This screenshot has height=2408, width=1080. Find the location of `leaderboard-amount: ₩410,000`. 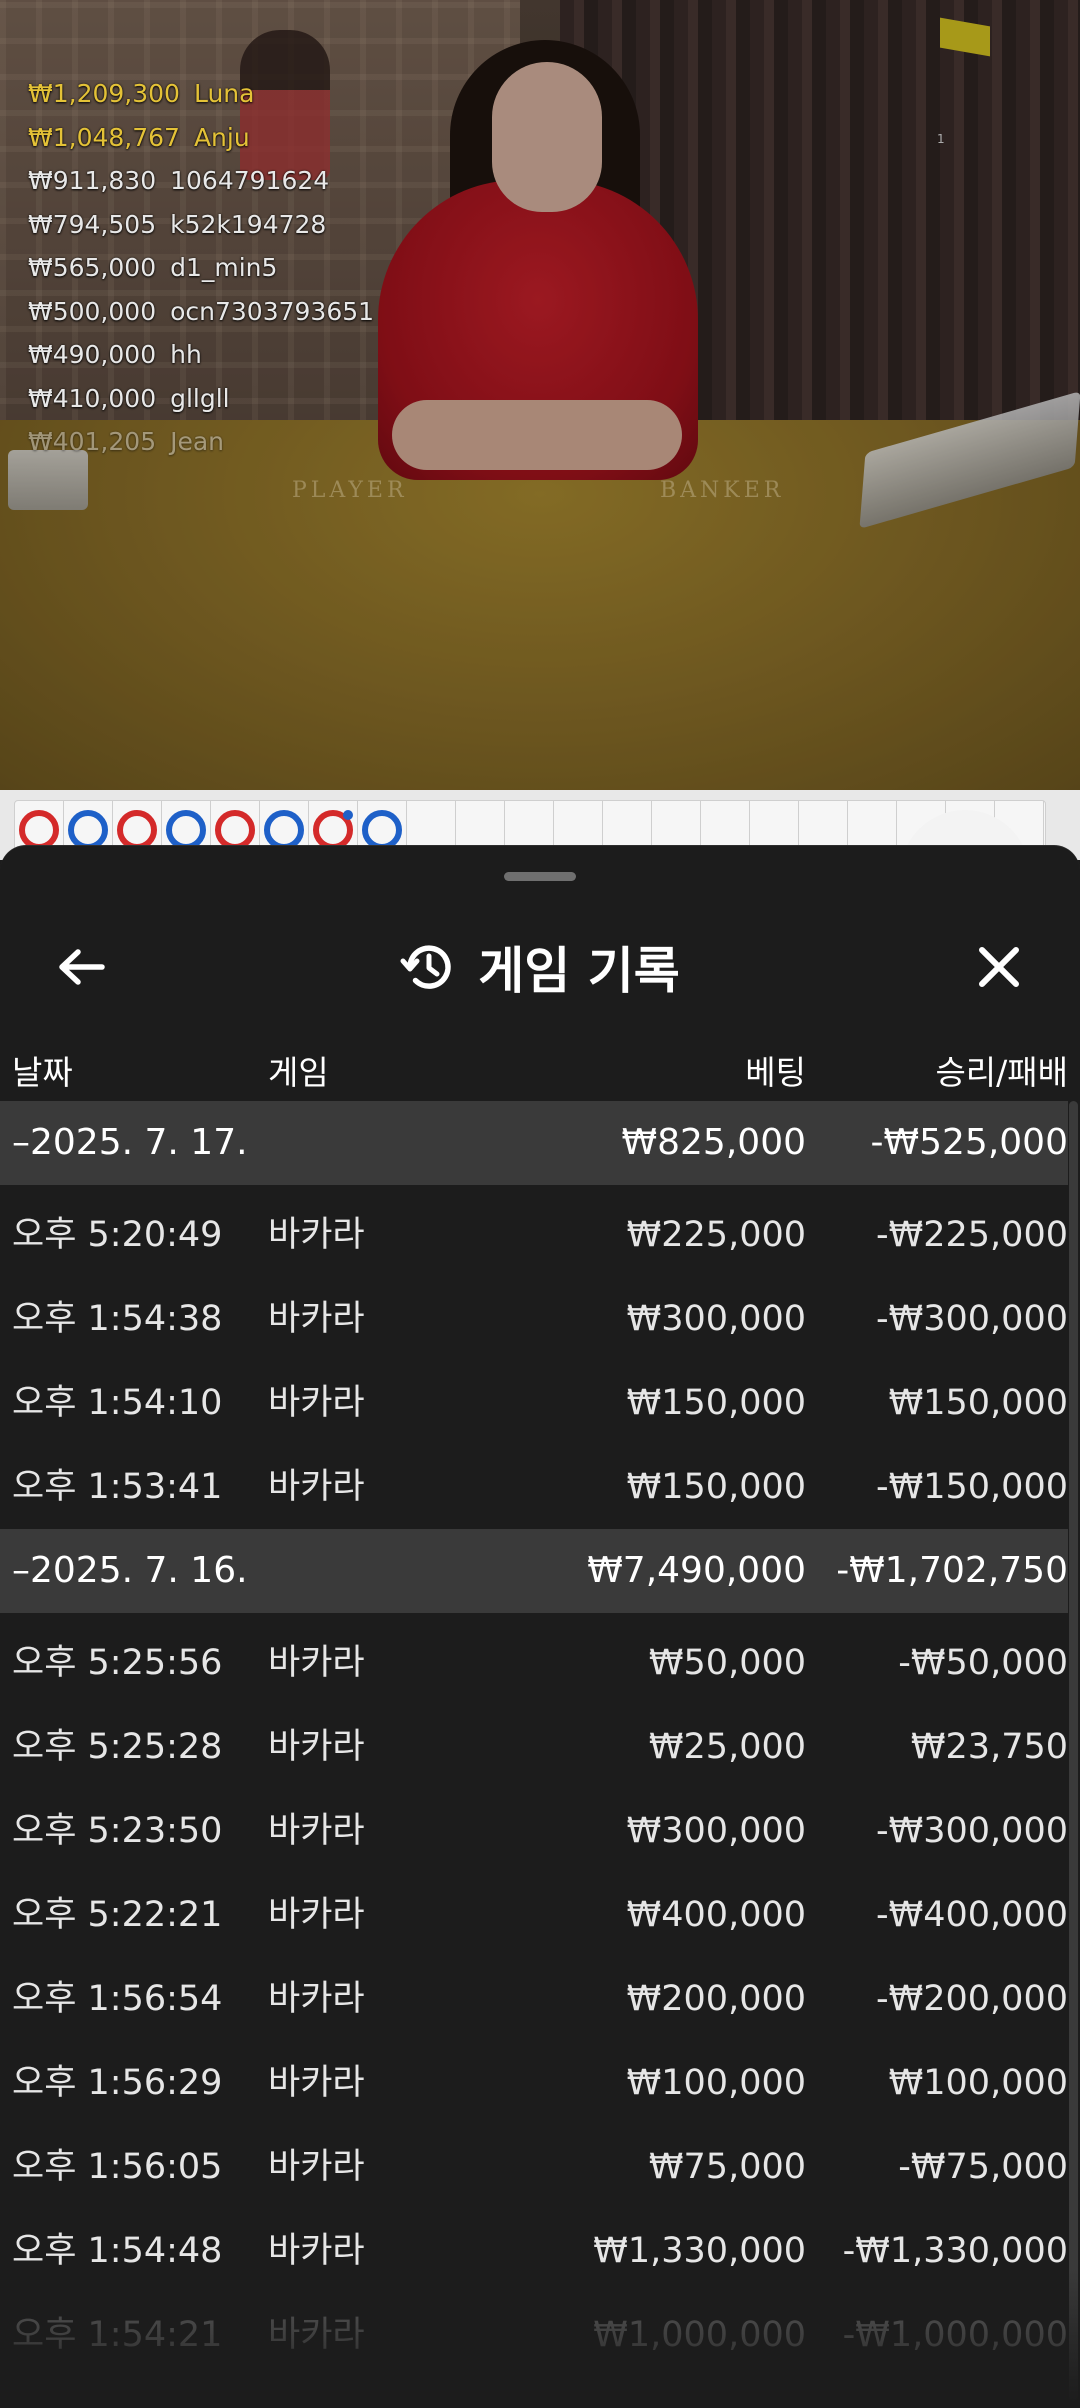

leaderboard-amount: ₩410,000 is located at coordinates (92, 398).